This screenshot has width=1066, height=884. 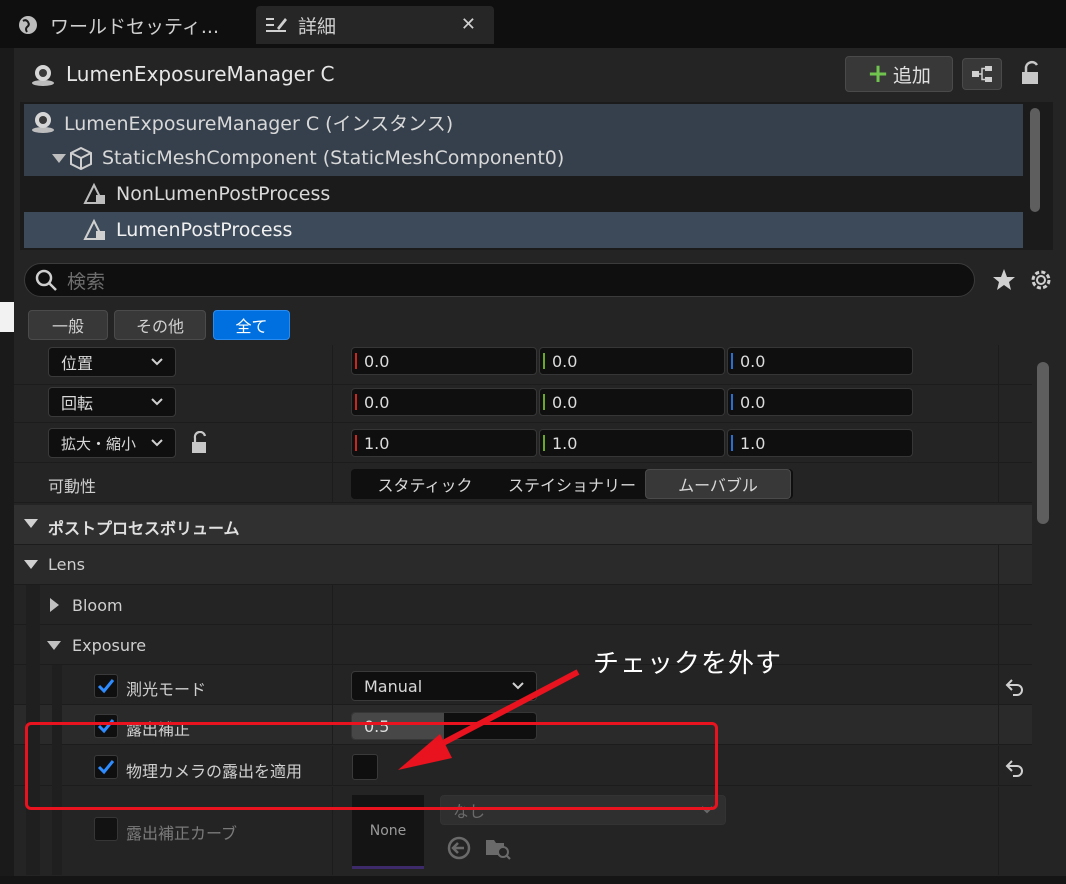 I want to click on mobility-movable-option: ムーバブル, so click(x=718, y=484).